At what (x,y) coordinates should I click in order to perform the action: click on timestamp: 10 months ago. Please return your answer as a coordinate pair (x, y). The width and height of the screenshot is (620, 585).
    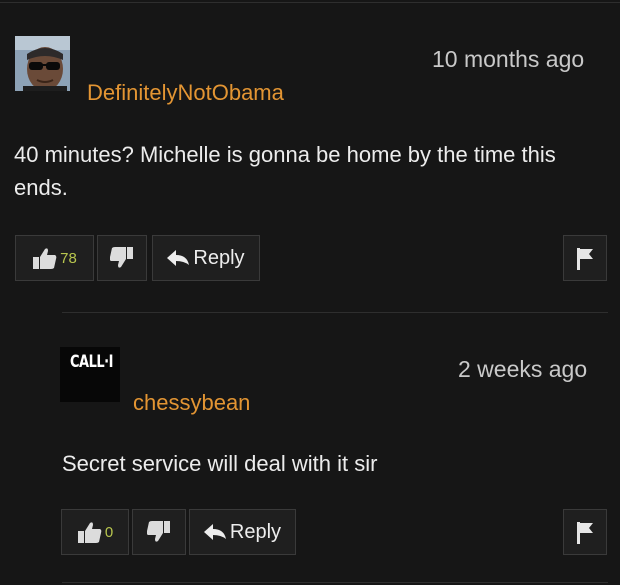
    Looking at the image, I should click on (508, 59).